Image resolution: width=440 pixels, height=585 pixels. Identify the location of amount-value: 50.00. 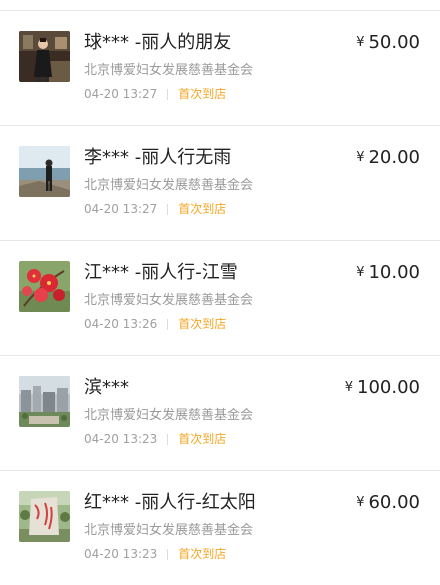
(394, 42).